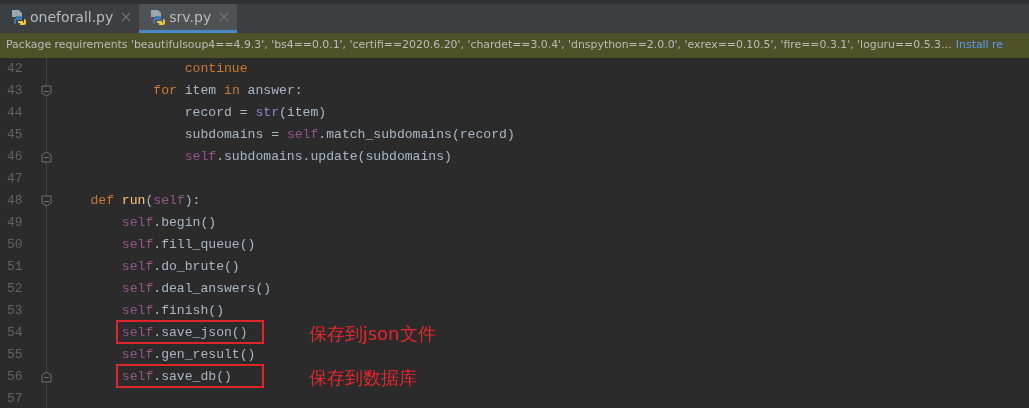 The image size is (1029, 408). What do you see at coordinates (196, 289) in the screenshot?
I see `code-line: self.deal_answers()` at bounding box center [196, 289].